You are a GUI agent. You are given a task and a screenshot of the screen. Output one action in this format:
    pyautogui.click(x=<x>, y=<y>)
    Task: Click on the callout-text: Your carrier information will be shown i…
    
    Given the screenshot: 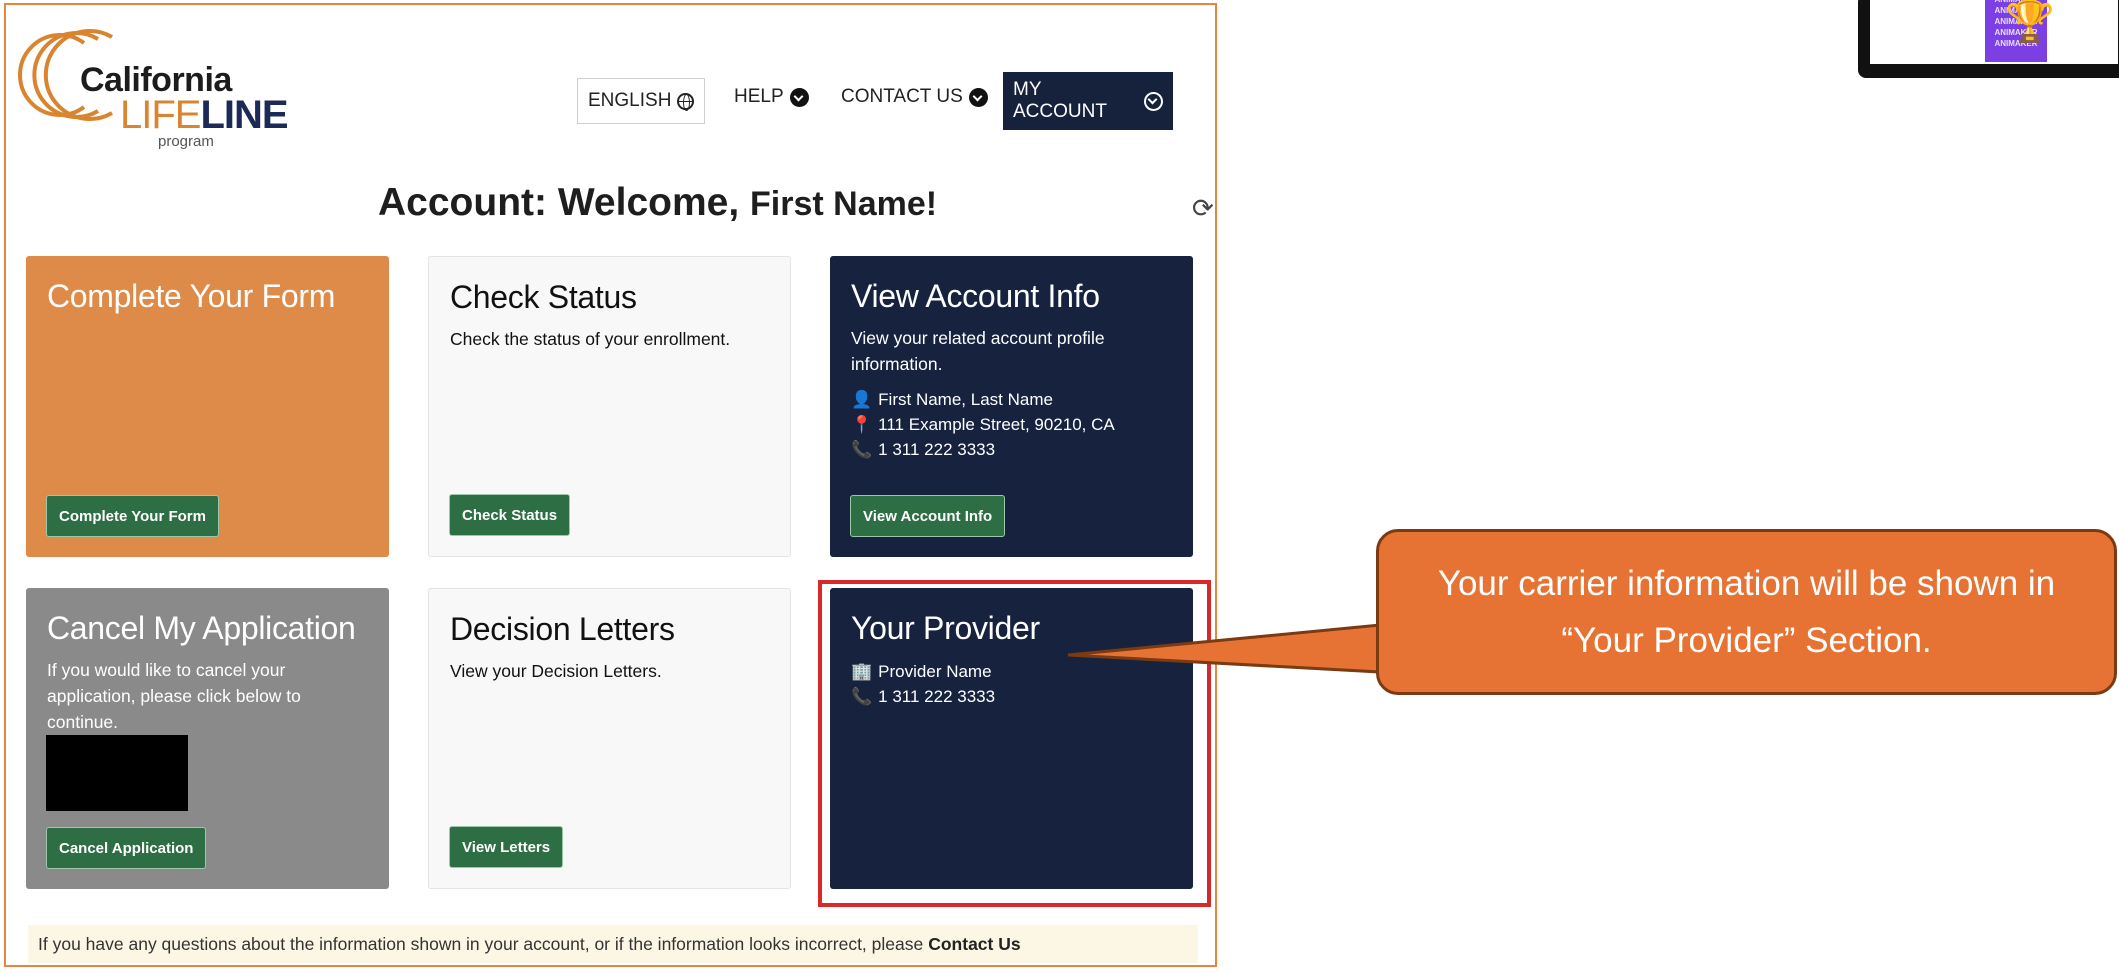 What is the action you would take?
    pyautogui.click(x=1746, y=612)
    